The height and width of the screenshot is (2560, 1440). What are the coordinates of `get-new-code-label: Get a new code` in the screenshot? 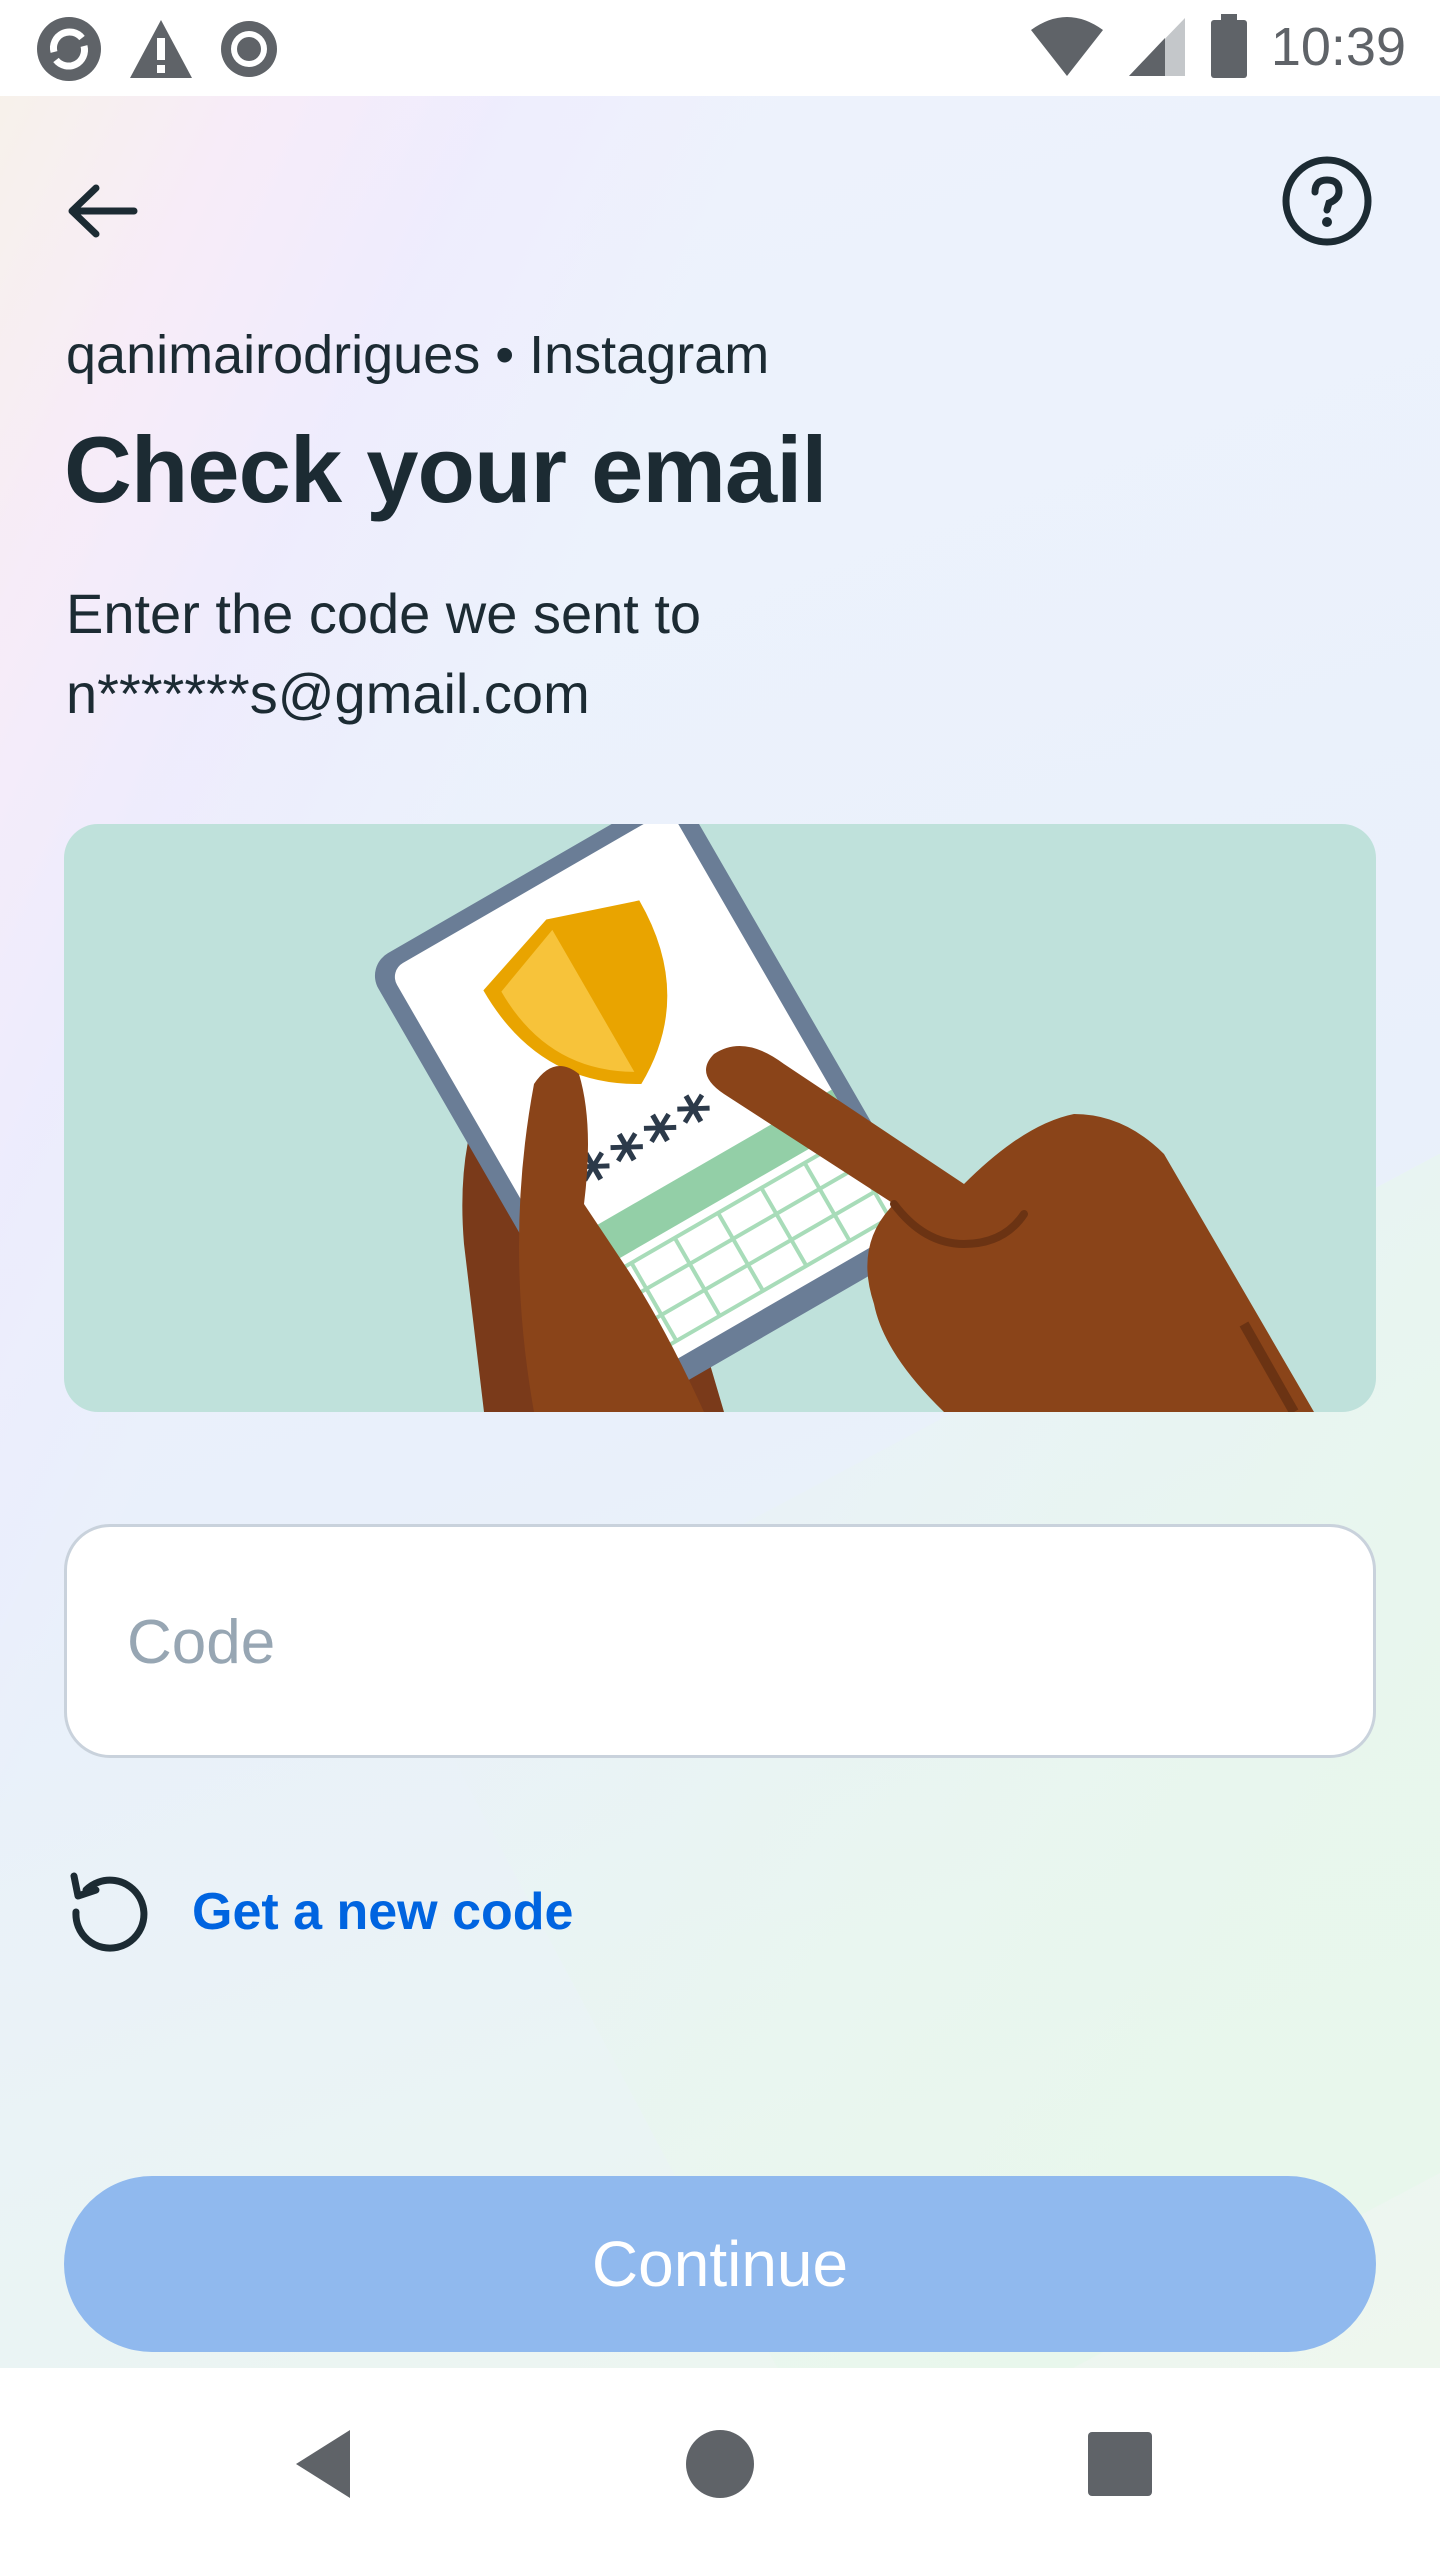 It's located at (383, 1912).